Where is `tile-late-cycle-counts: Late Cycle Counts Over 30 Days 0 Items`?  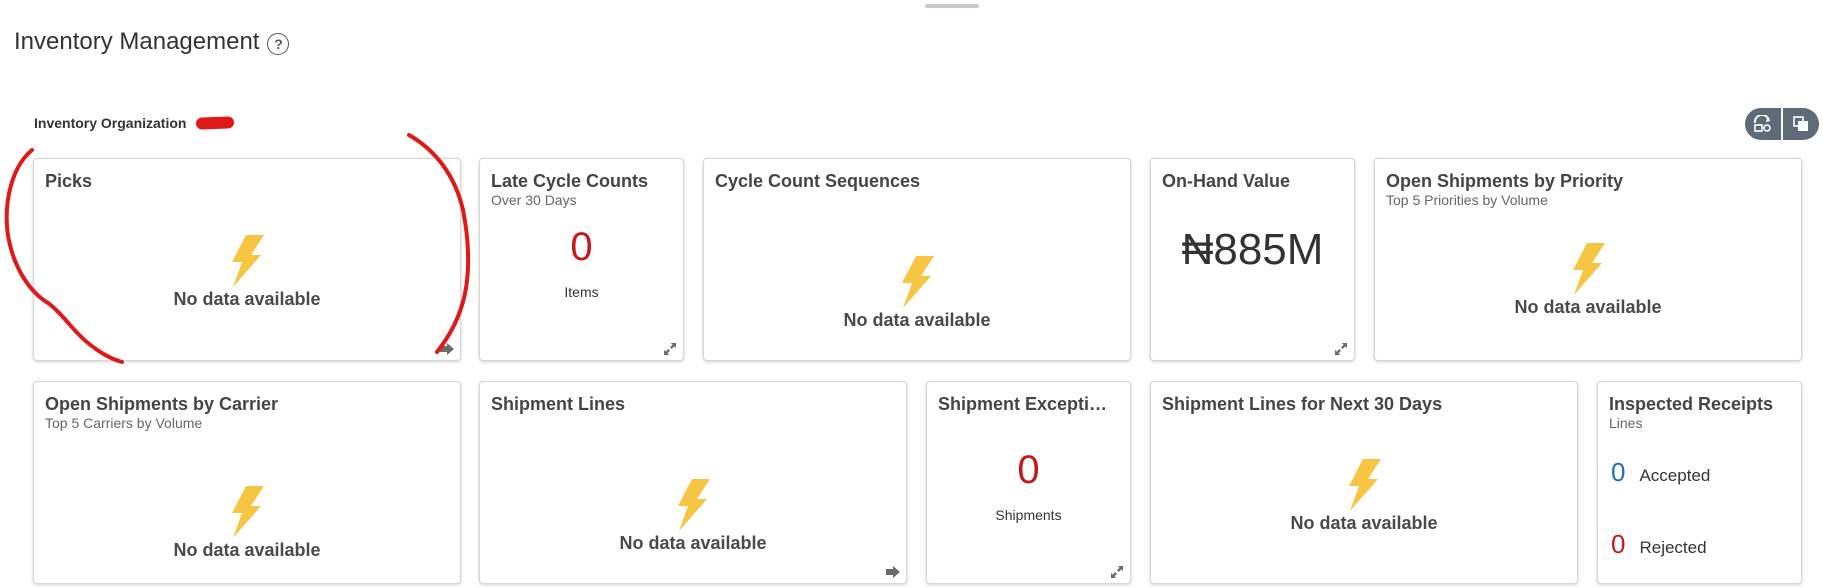 tile-late-cycle-counts: Late Cycle Counts Over 30 Days 0 Items is located at coordinates (581, 259).